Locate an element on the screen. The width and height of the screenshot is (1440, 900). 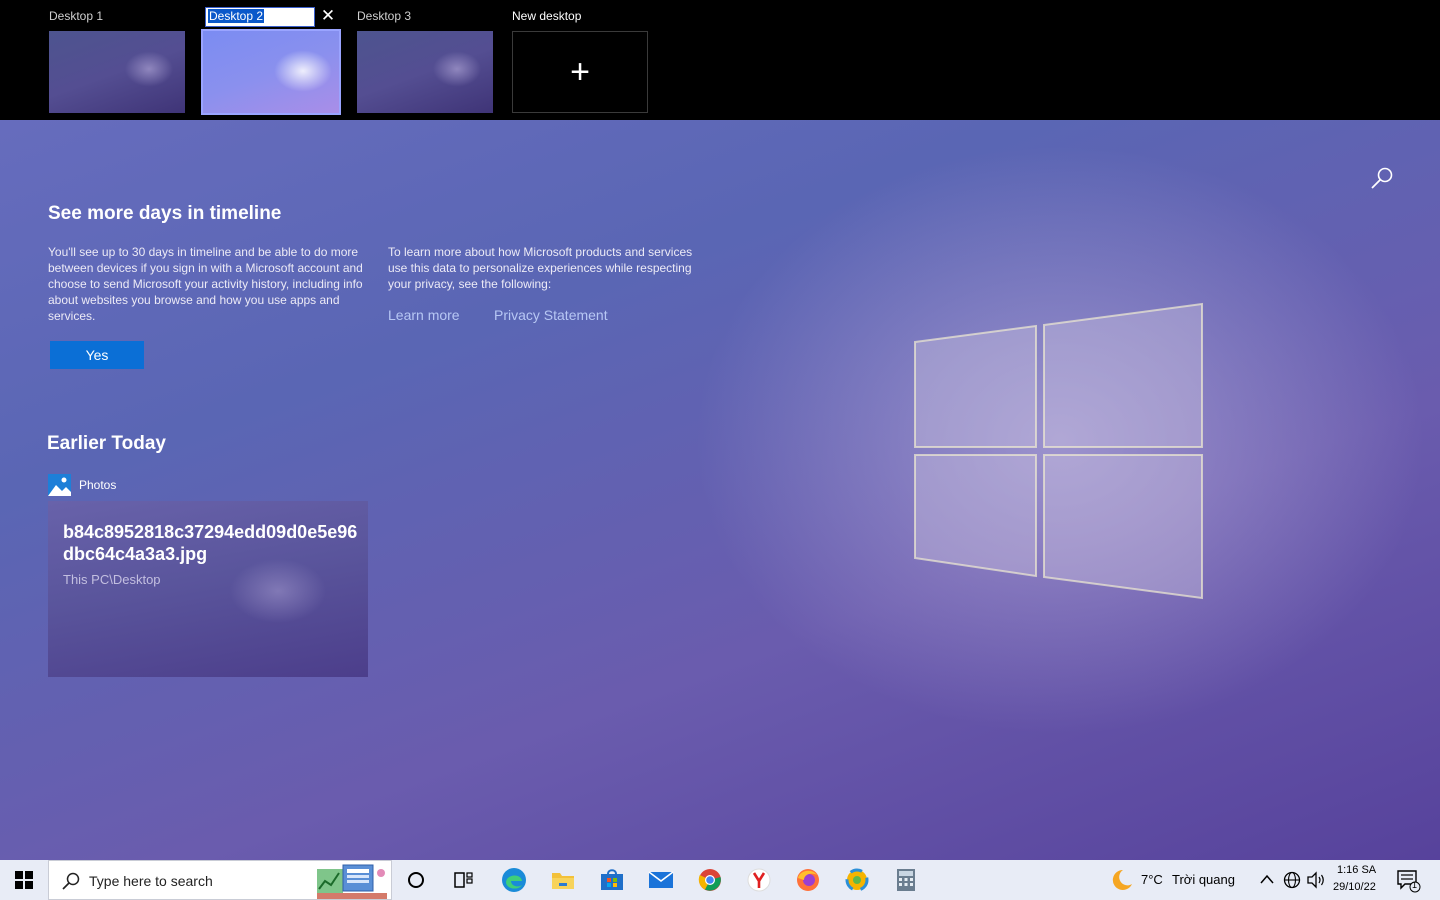
notification-count: 1 is located at coordinates (1415, 885).